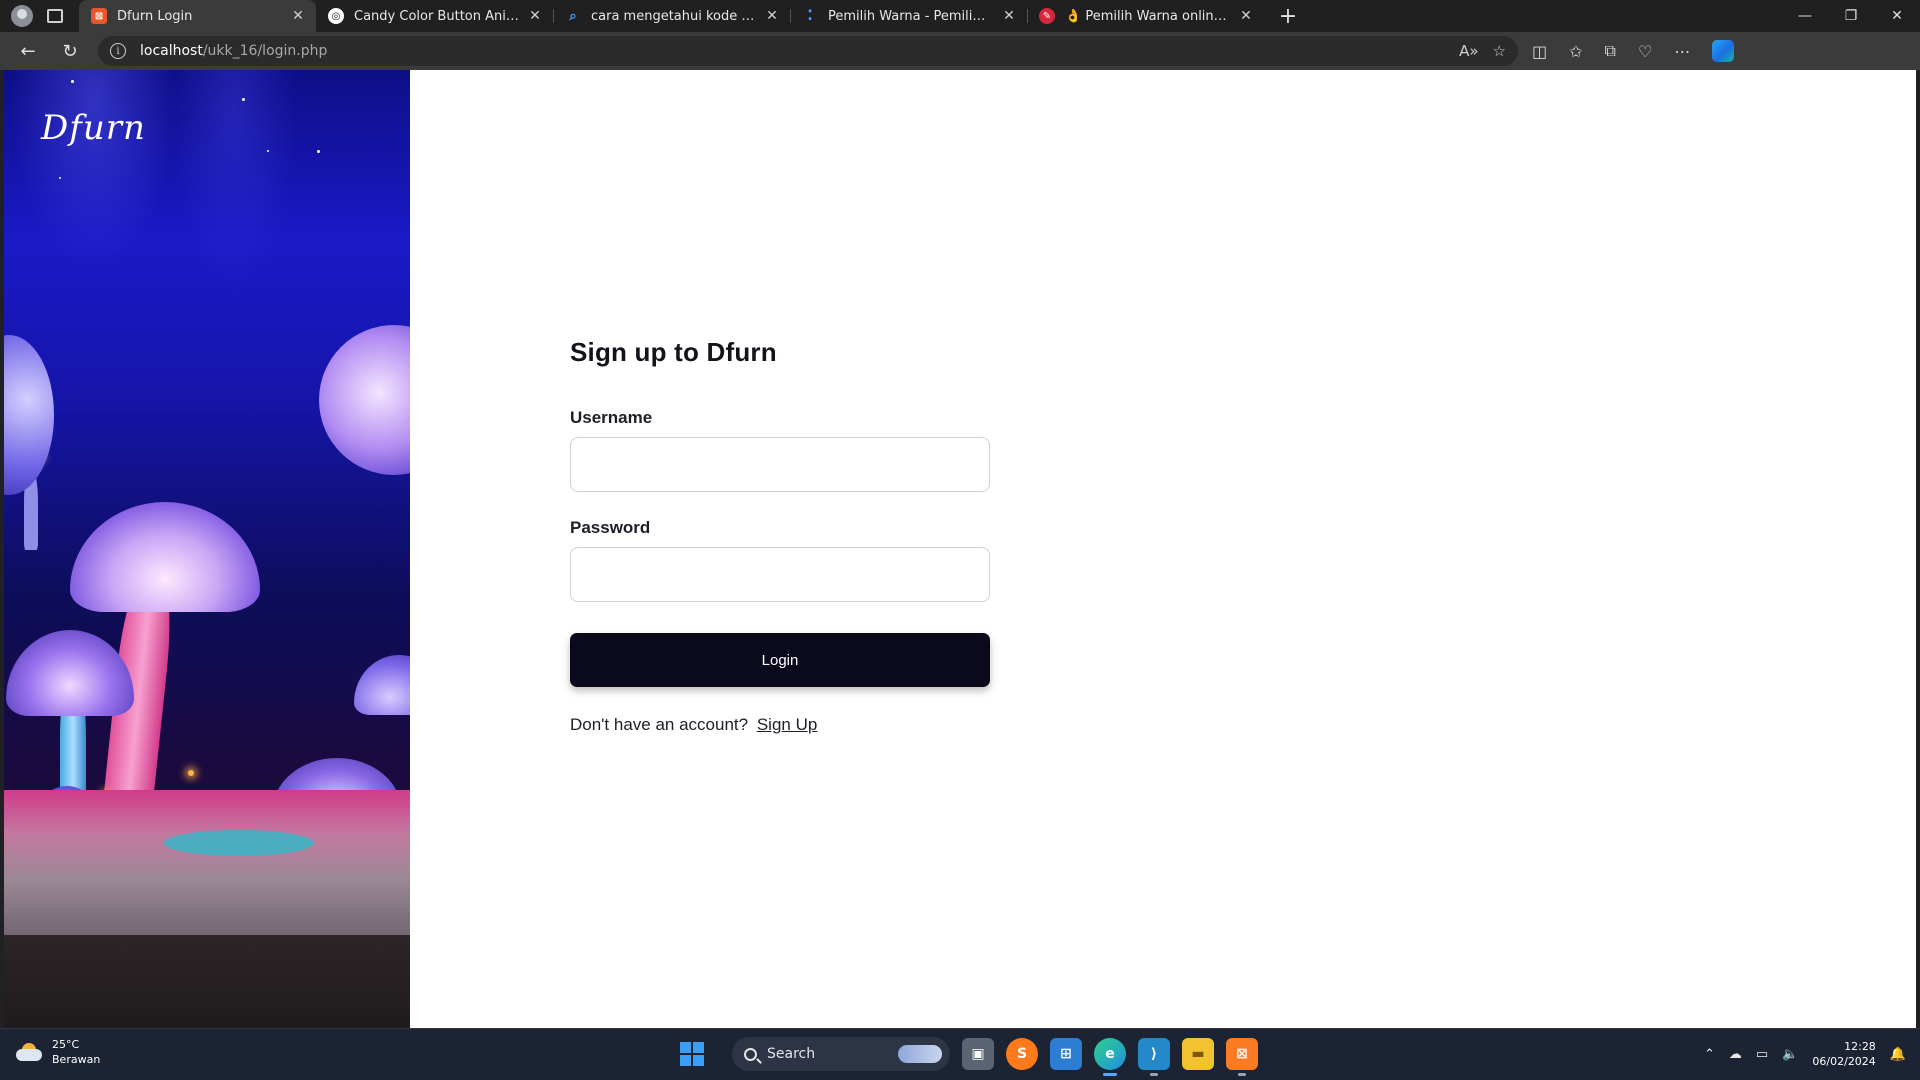 The image size is (1920, 1080). Describe the element at coordinates (207, 865) in the screenshot. I see `ground-rocks` at that location.